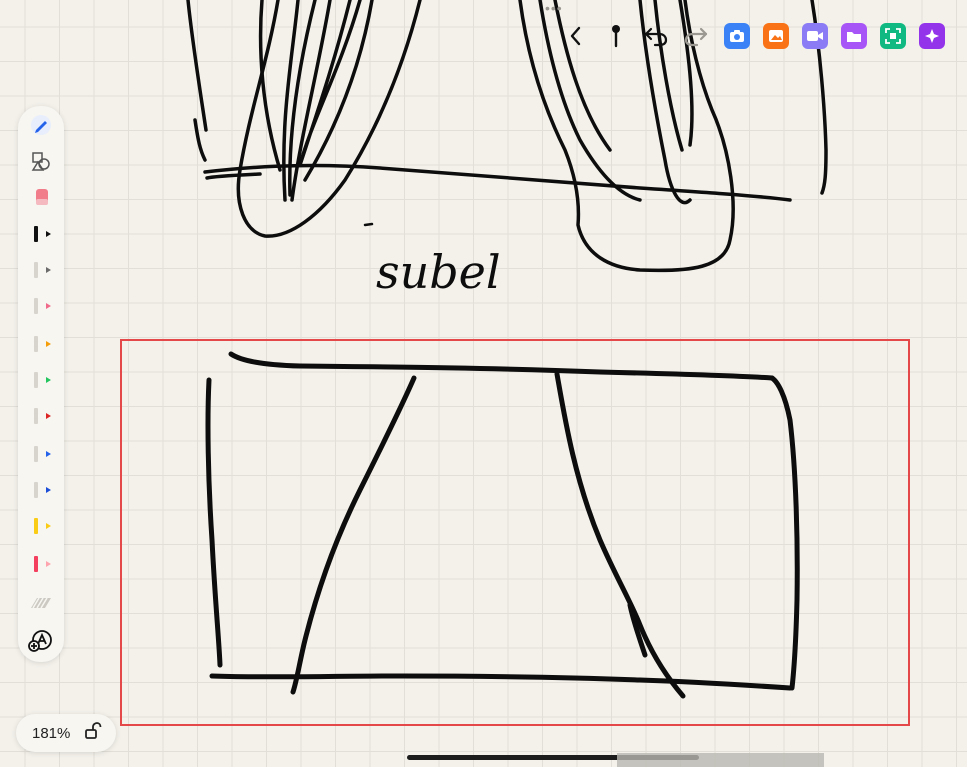  What do you see at coordinates (37, 491) in the screenshot?
I see `pen-dark-blue` at bounding box center [37, 491].